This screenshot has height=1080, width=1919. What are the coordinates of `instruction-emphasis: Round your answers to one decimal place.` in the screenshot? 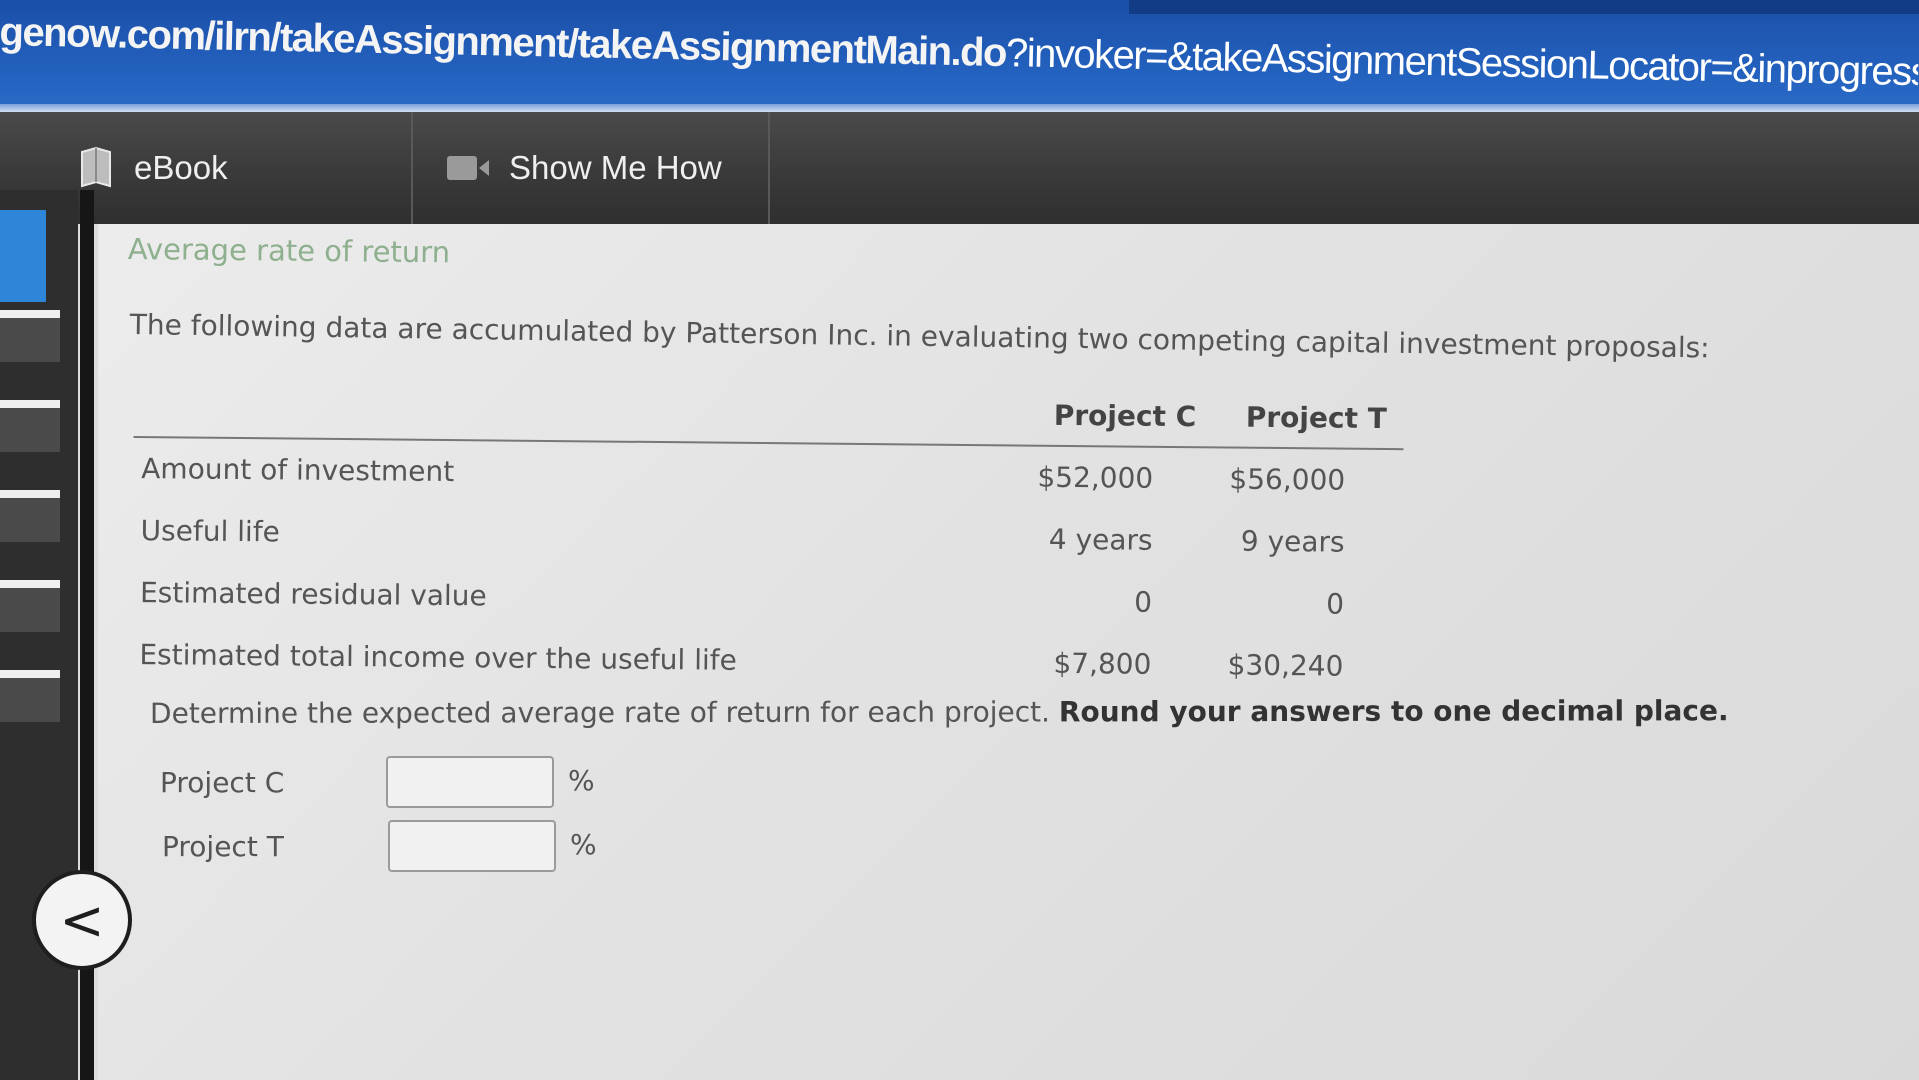 It's located at (1393, 711).